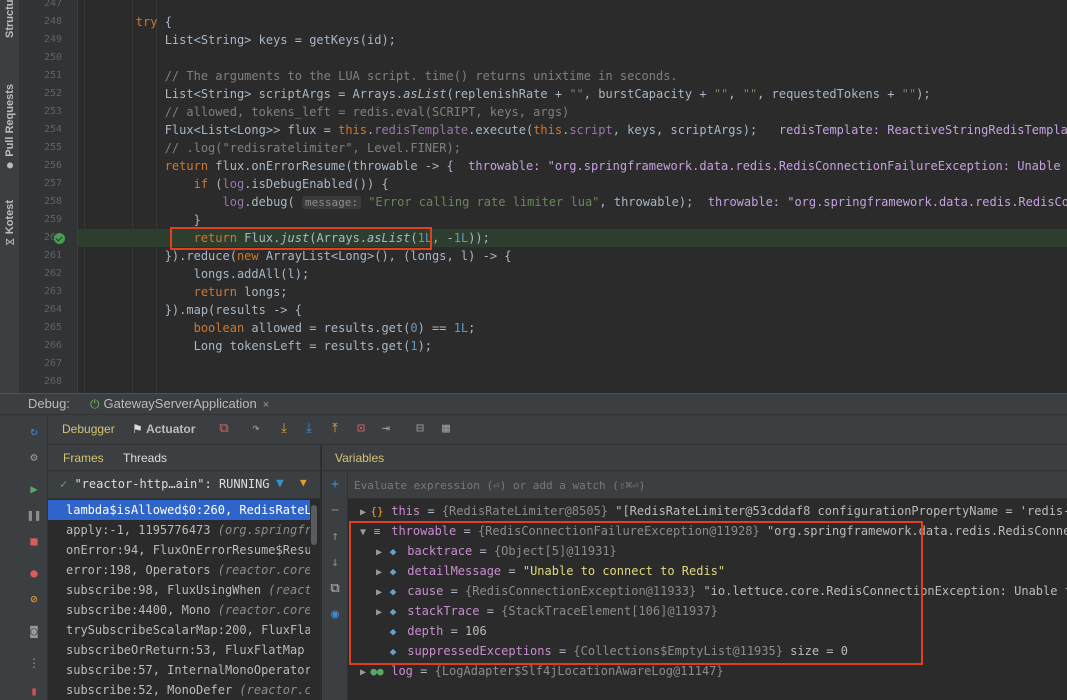 The width and height of the screenshot is (1067, 700). I want to click on structure-tab-label: Structure, so click(10, 19).